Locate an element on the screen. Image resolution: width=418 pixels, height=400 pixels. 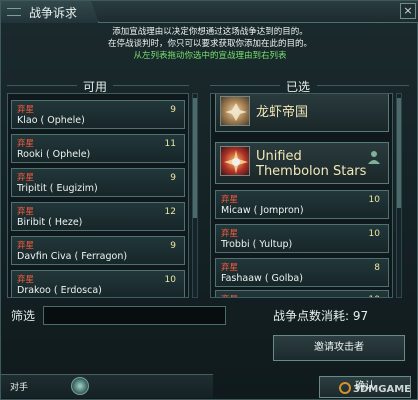
available-scrollbar is located at coordinates (195, 195).